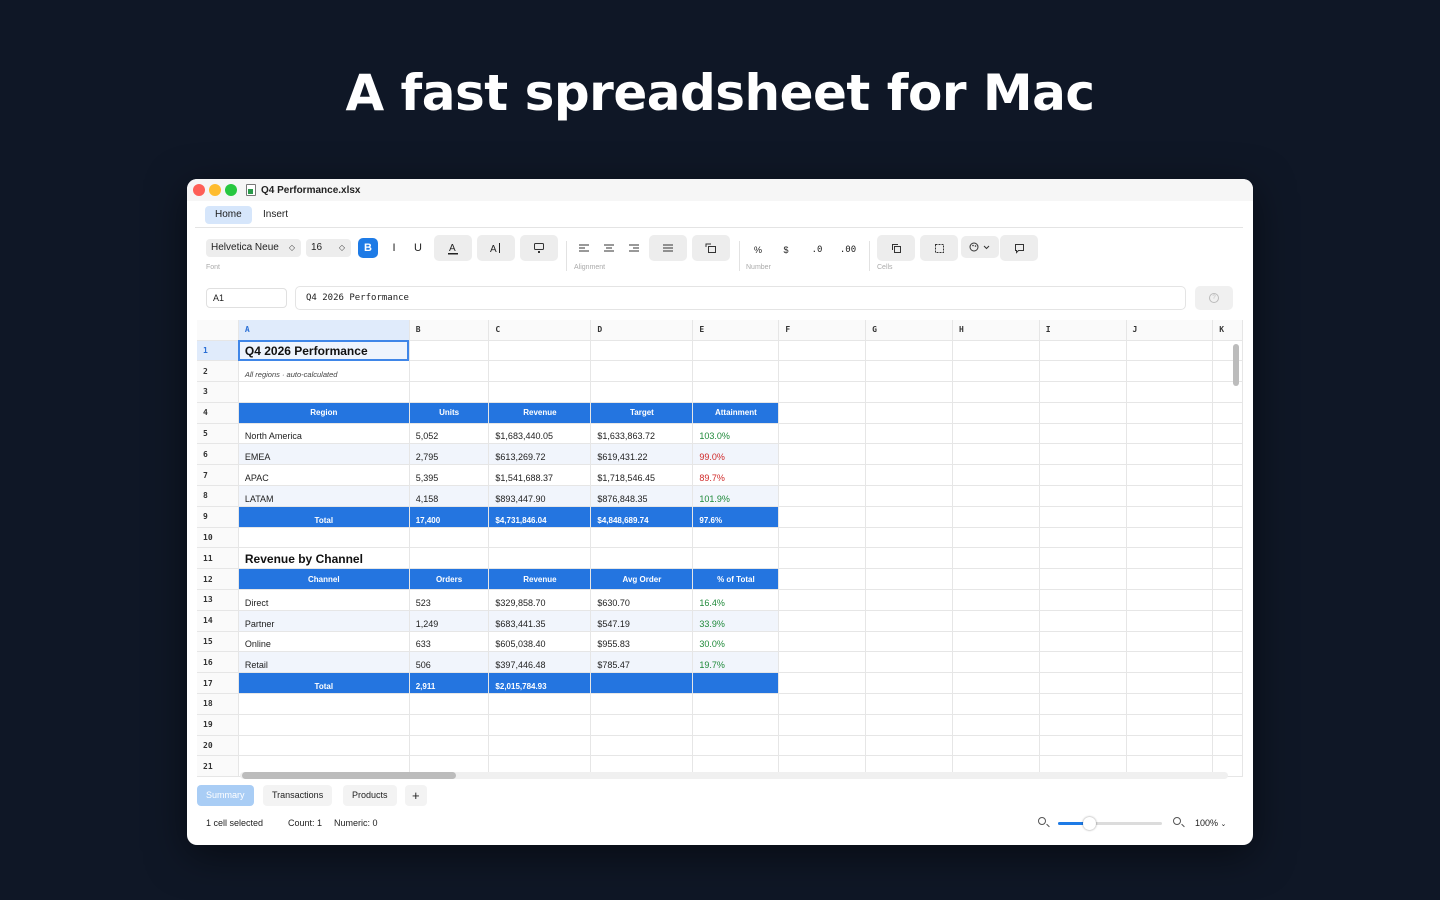  I want to click on italic-button: I, so click(394, 248).